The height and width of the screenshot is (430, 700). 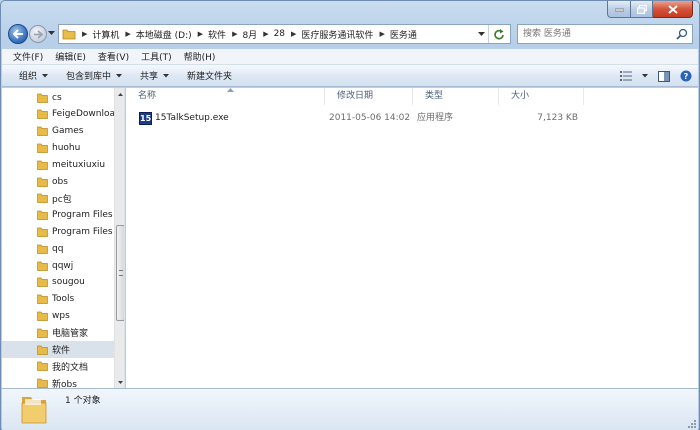 I want to click on organize-label: 组织, so click(x=28, y=77).